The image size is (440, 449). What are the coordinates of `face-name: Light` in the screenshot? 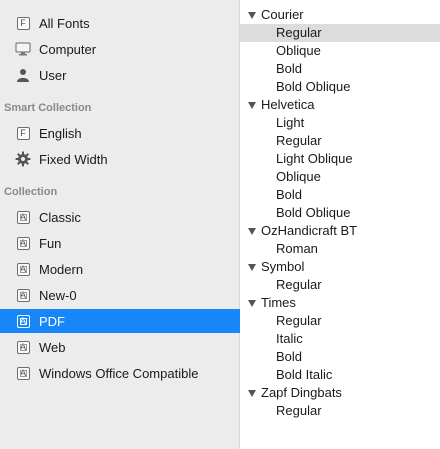 It's located at (290, 122).